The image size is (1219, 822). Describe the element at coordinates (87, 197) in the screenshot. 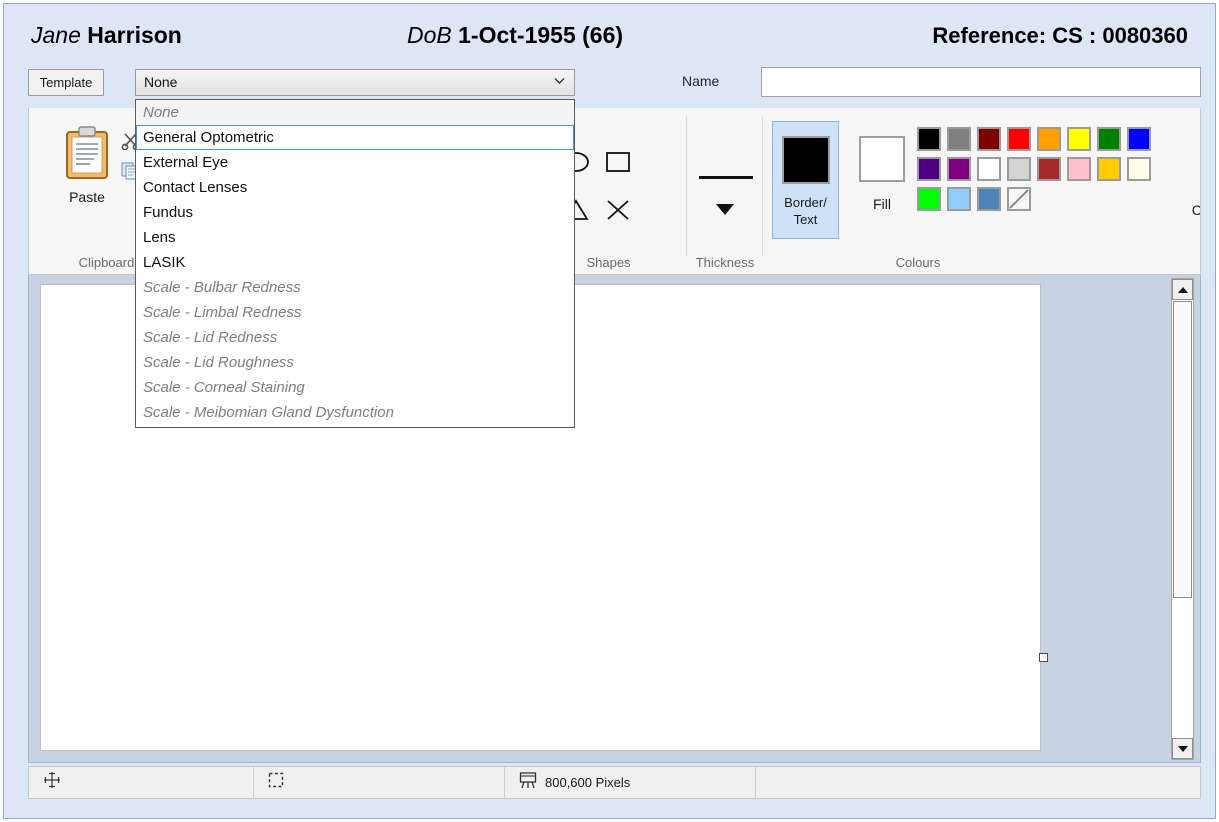

I see `paste-label: Paste` at that location.